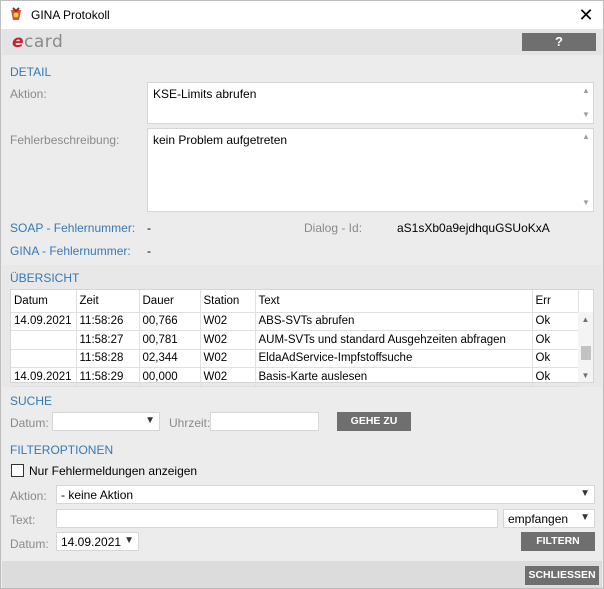 This screenshot has width=604, height=589. Describe the element at coordinates (149, 228) in the screenshot. I see `soap-fehlernummer-value: -` at that location.